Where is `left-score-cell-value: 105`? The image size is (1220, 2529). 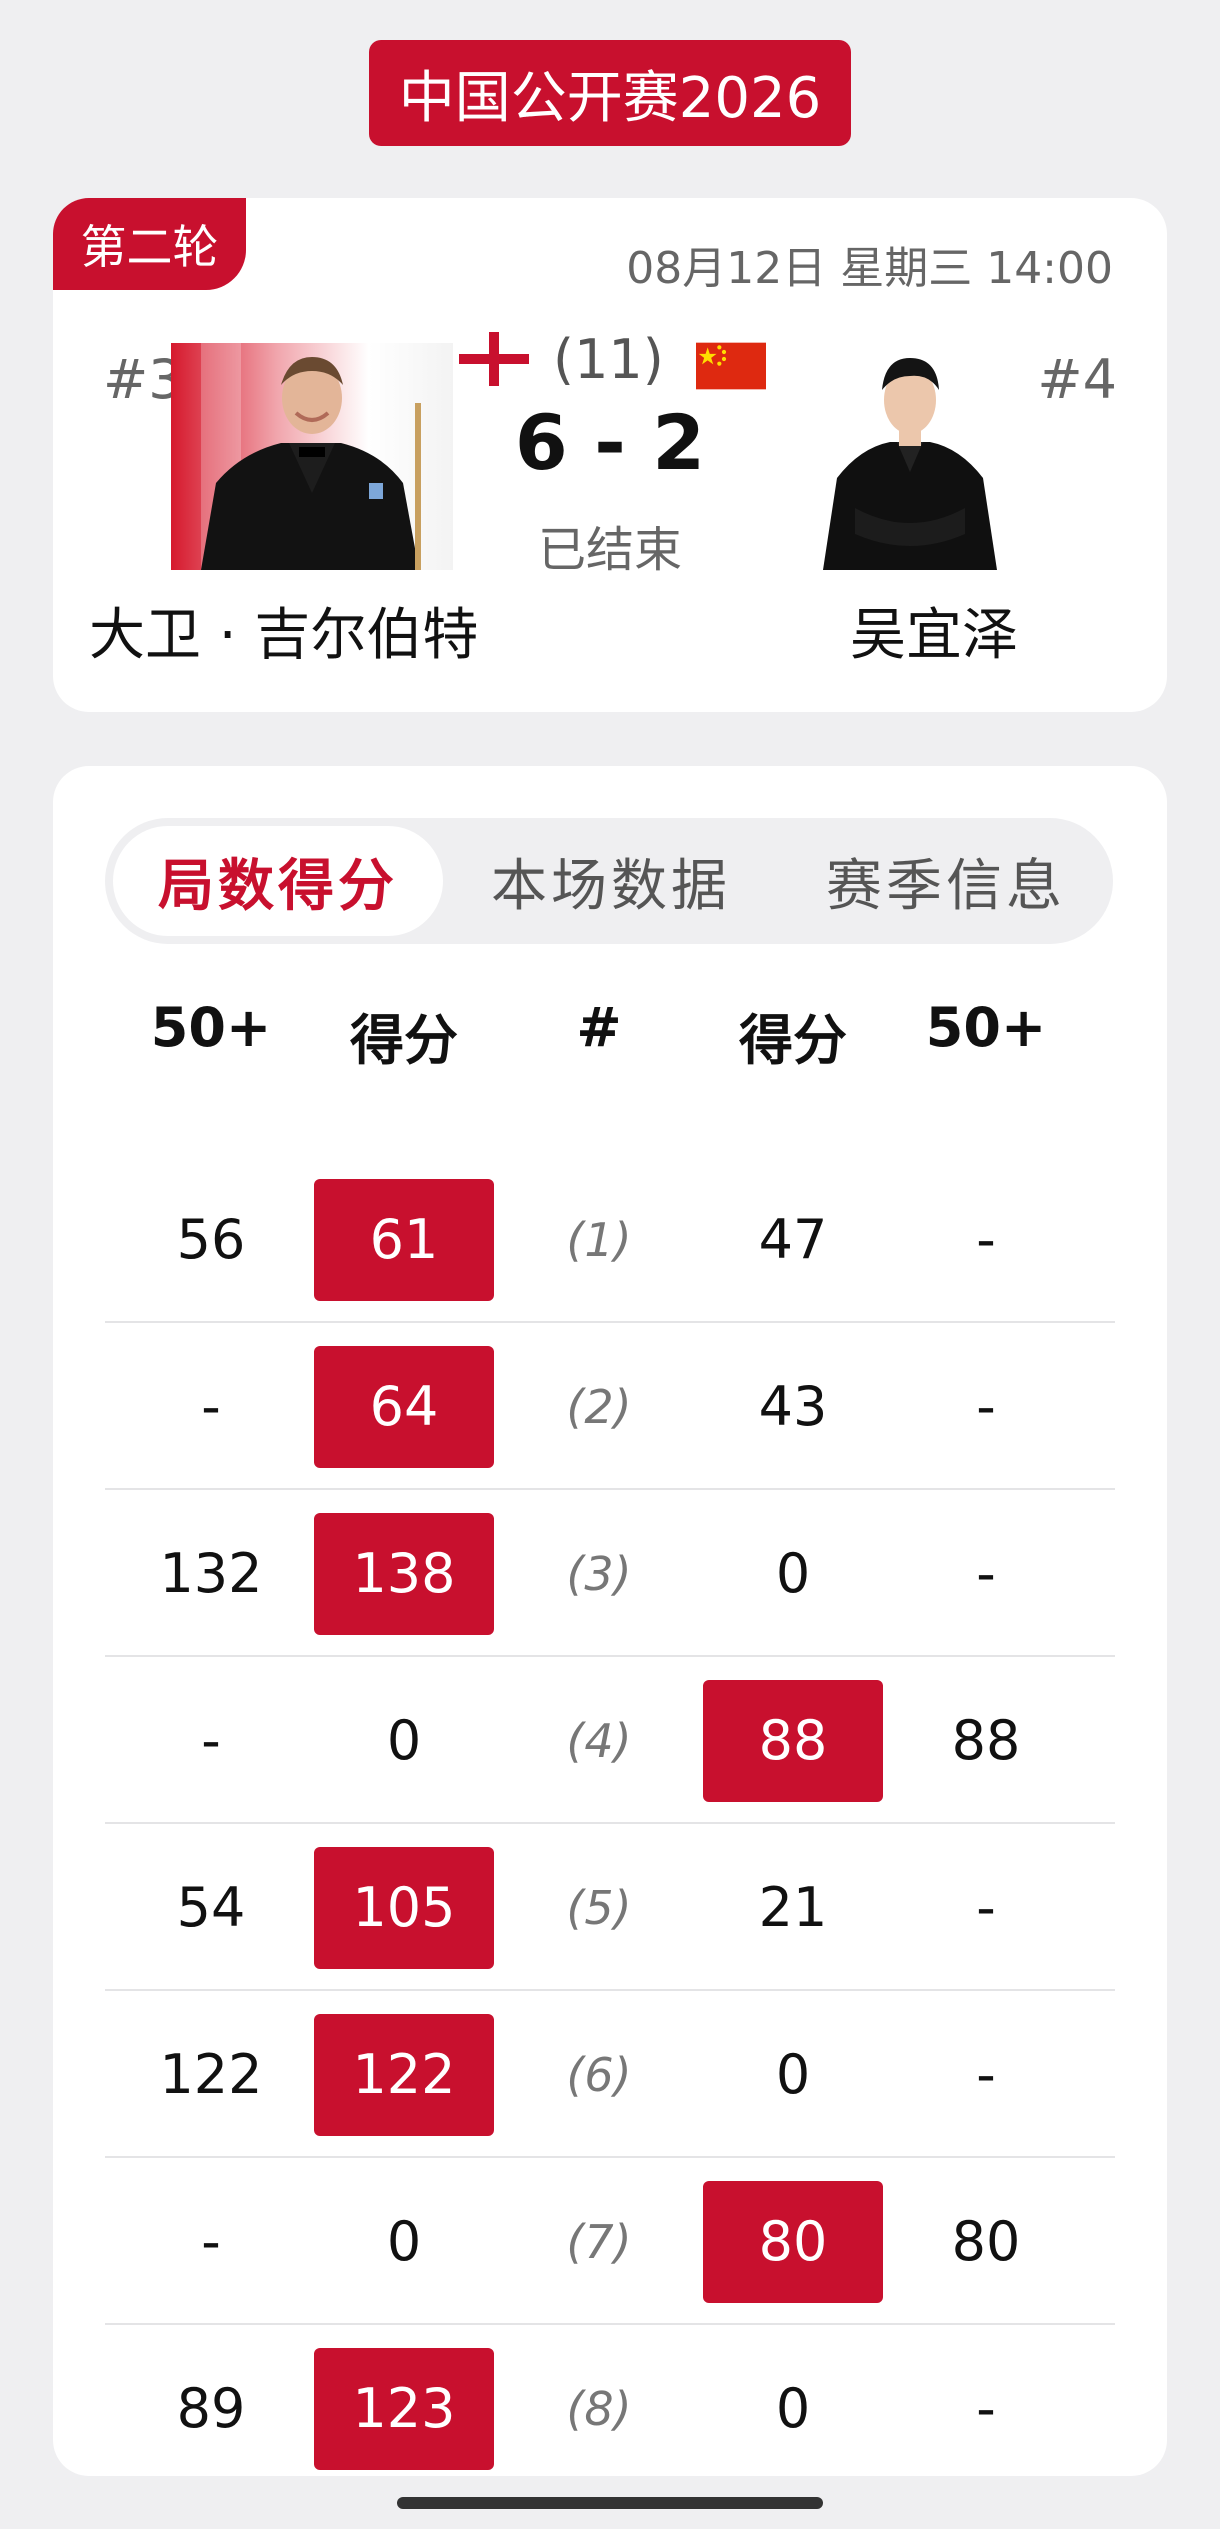
left-score-cell-value: 105 is located at coordinates (404, 1907).